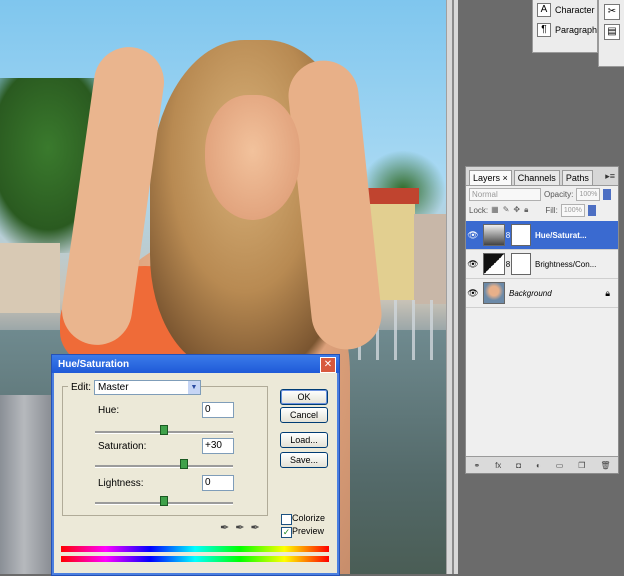  I want to click on collapsed-panel-dock: A Character ¶ Paragraph, so click(565, 26).